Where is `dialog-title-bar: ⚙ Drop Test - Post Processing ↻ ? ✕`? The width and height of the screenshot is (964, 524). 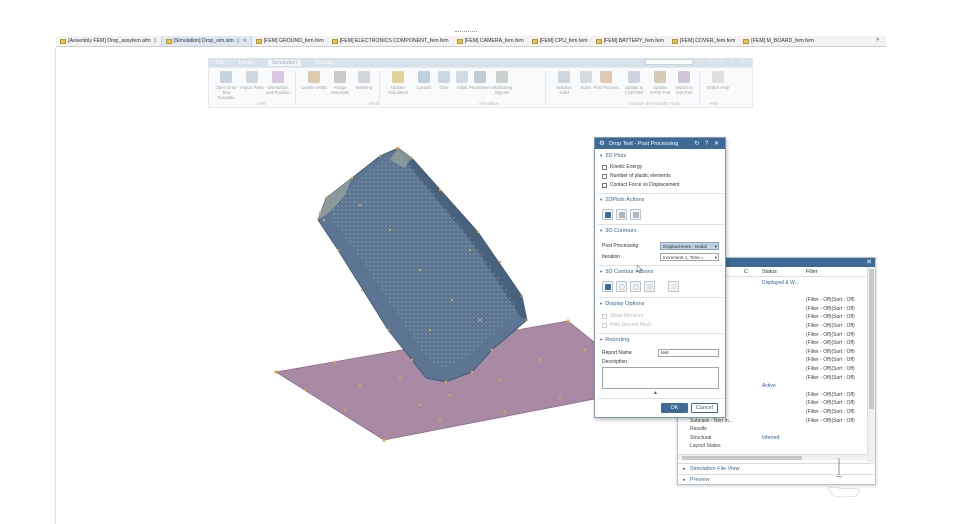
dialog-title-bar: ⚙ Drop Test - Post Processing ↻ ? ✕ is located at coordinates (660, 143).